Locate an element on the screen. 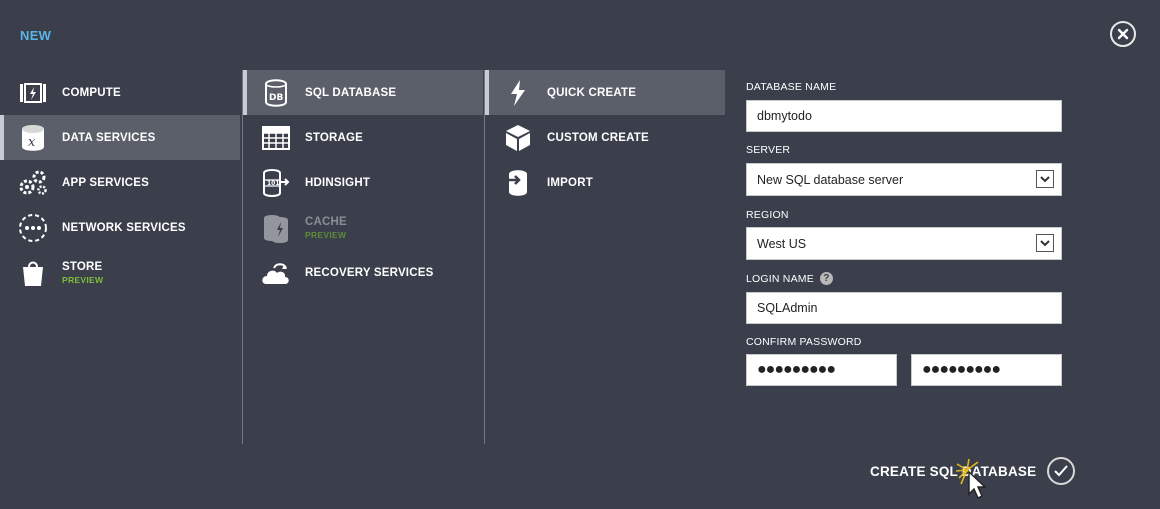 This screenshot has width=1160, height=509. menu-item-data-services: x DATA SERVICES is located at coordinates (120, 137).